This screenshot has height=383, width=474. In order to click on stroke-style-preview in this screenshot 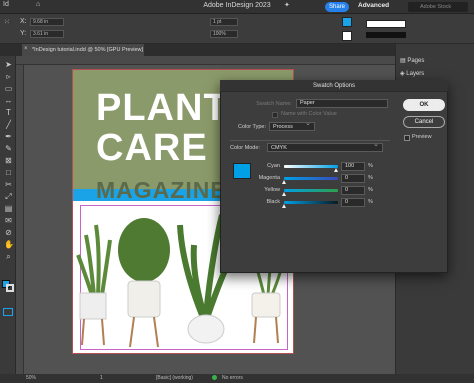, I will do `click(386, 35)`.